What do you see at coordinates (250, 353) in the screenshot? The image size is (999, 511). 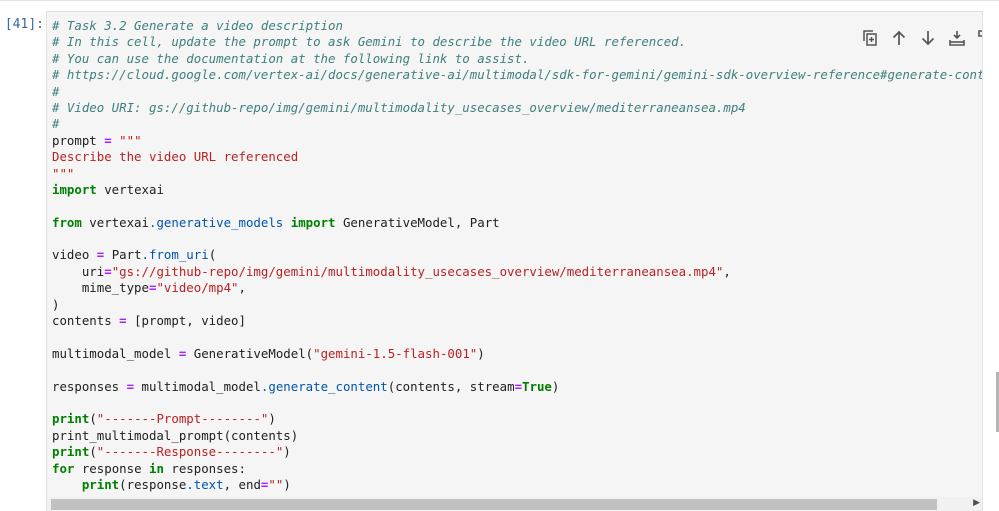 I see `code-token: GenerativeModel(` at bounding box center [250, 353].